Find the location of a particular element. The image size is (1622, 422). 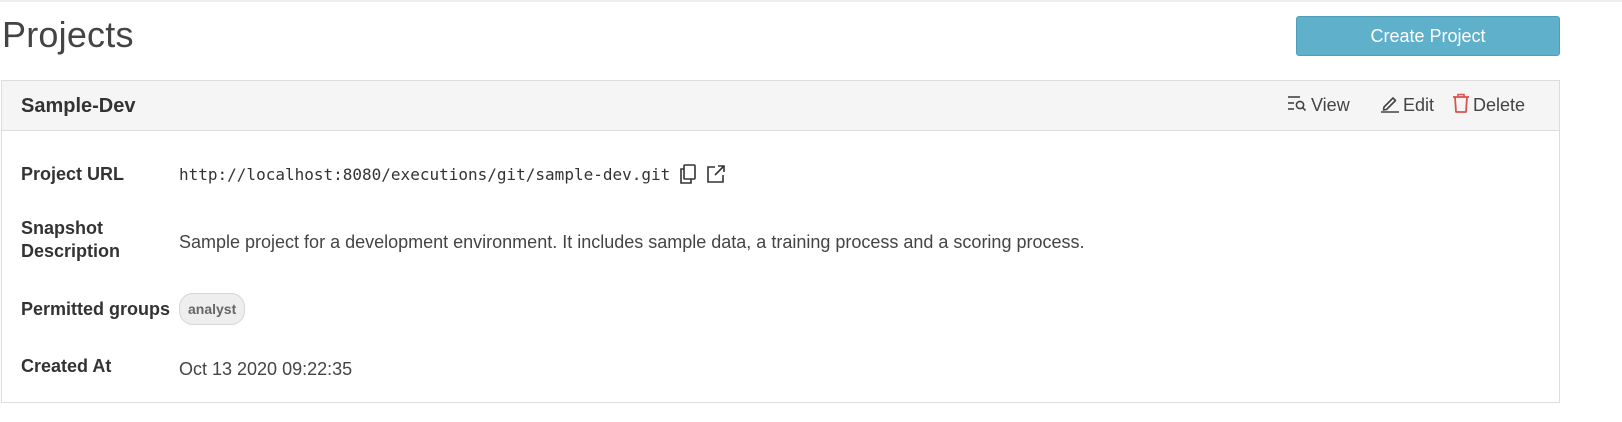

external-link-icon is located at coordinates (716, 174).